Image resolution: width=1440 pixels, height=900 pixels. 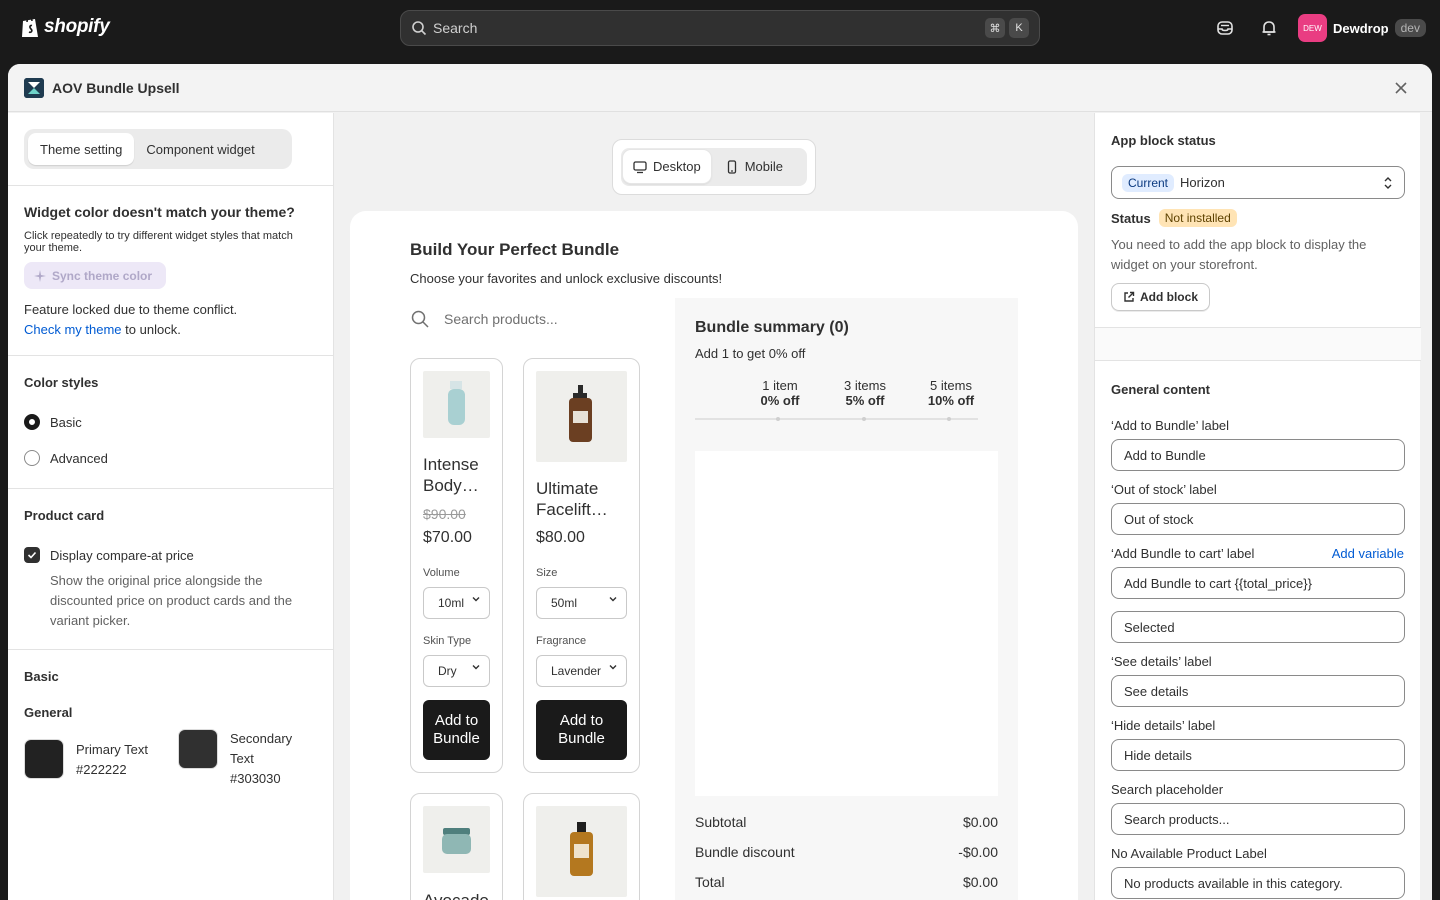 What do you see at coordinates (34, 87) in the screenshot?
I see `app-logo-icon` at bounding box center [34, 87].